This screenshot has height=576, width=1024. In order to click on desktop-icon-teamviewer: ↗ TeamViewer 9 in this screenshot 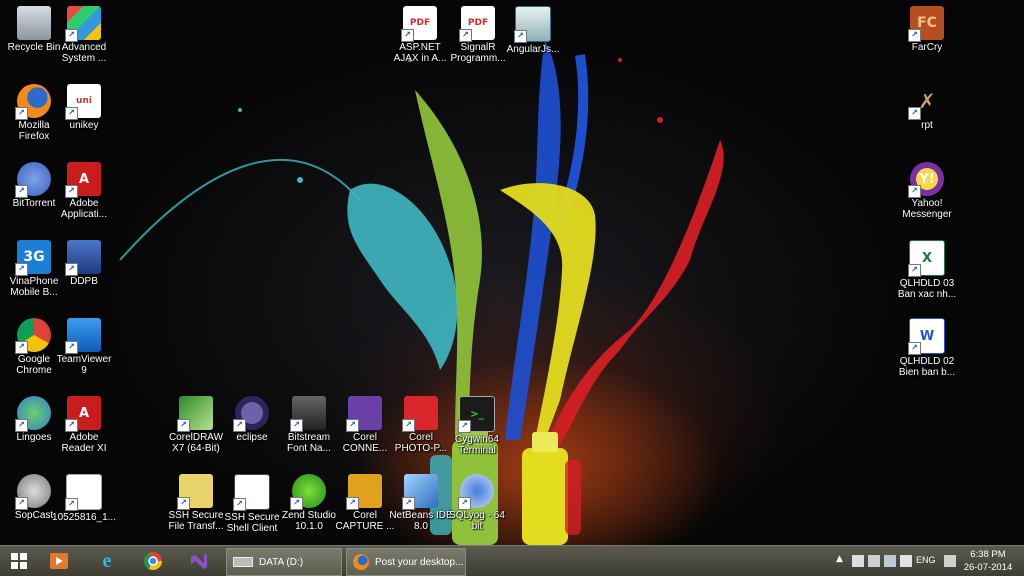, I will do `click(84, 347)`.